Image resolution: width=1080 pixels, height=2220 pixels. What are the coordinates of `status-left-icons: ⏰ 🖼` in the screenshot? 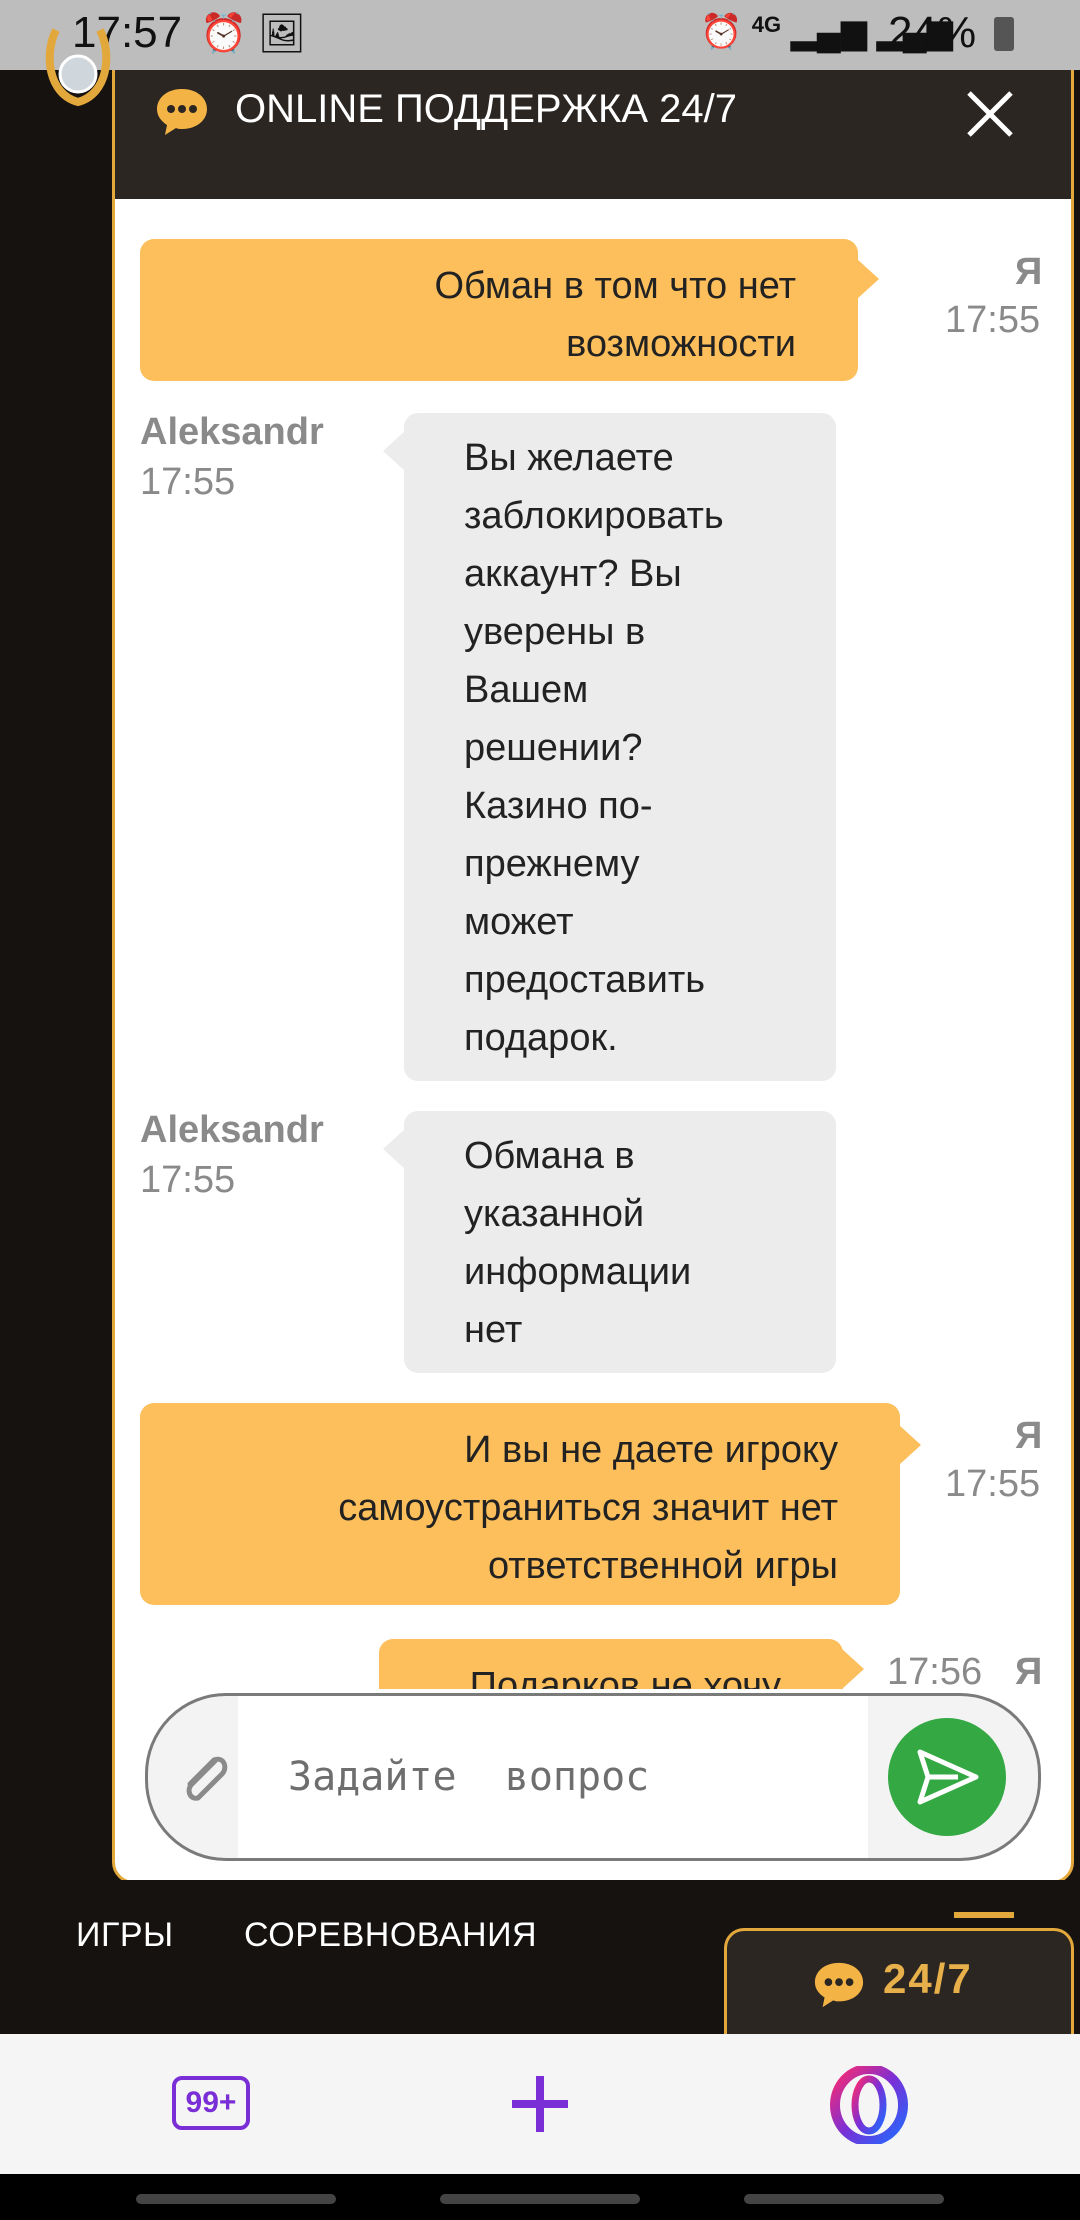 It's located at (253, 34).